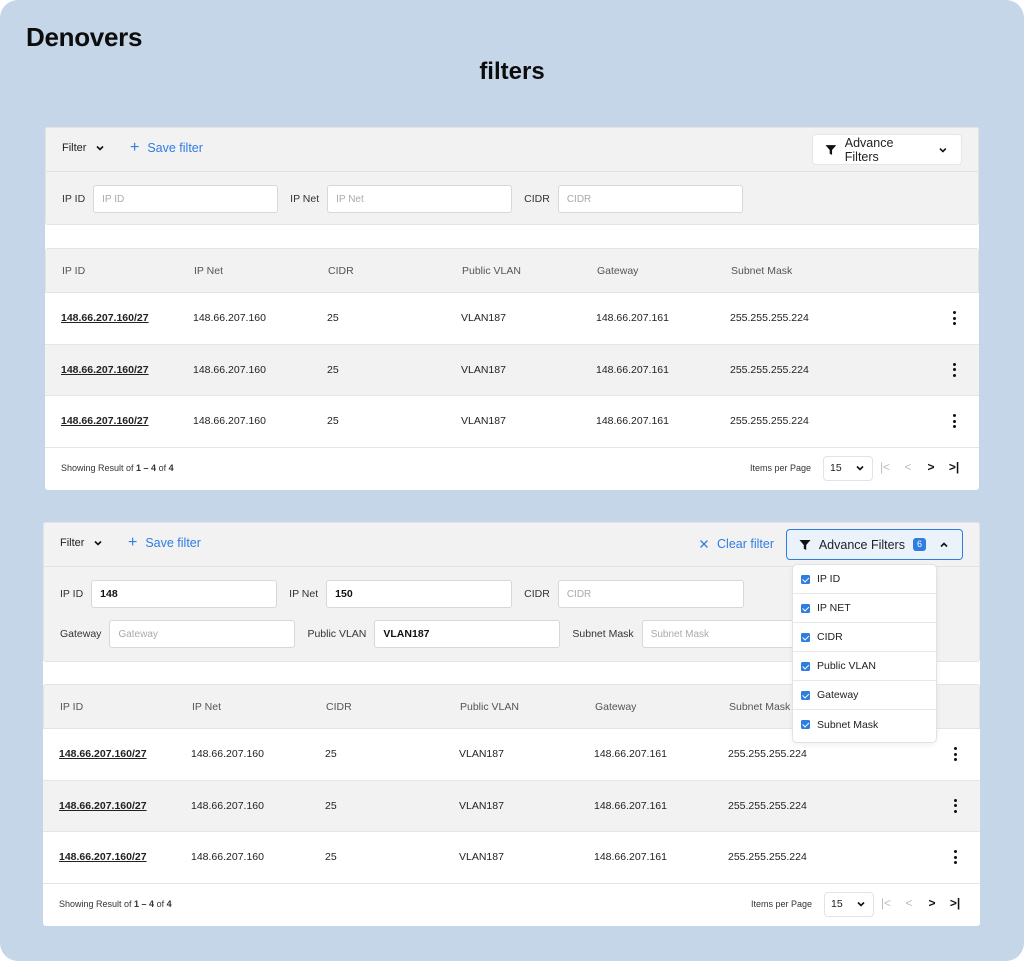 This screenshot has height=961, width=1024. Describe the element at coordinates (81, 634) in the screenshot. I see `gateway-label: Gateway` at that location.